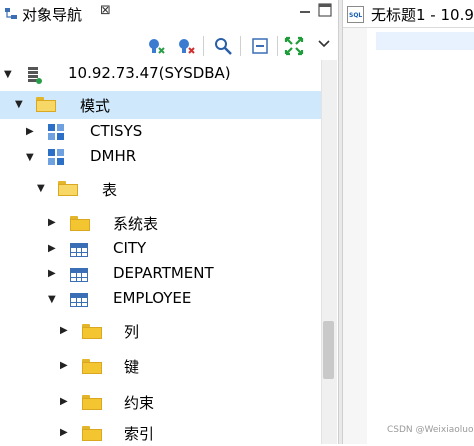 Image resolution: width=474 pixels, height=446 pixels. I want to click on table-label: EMPLOYEE, so click(152, 298).